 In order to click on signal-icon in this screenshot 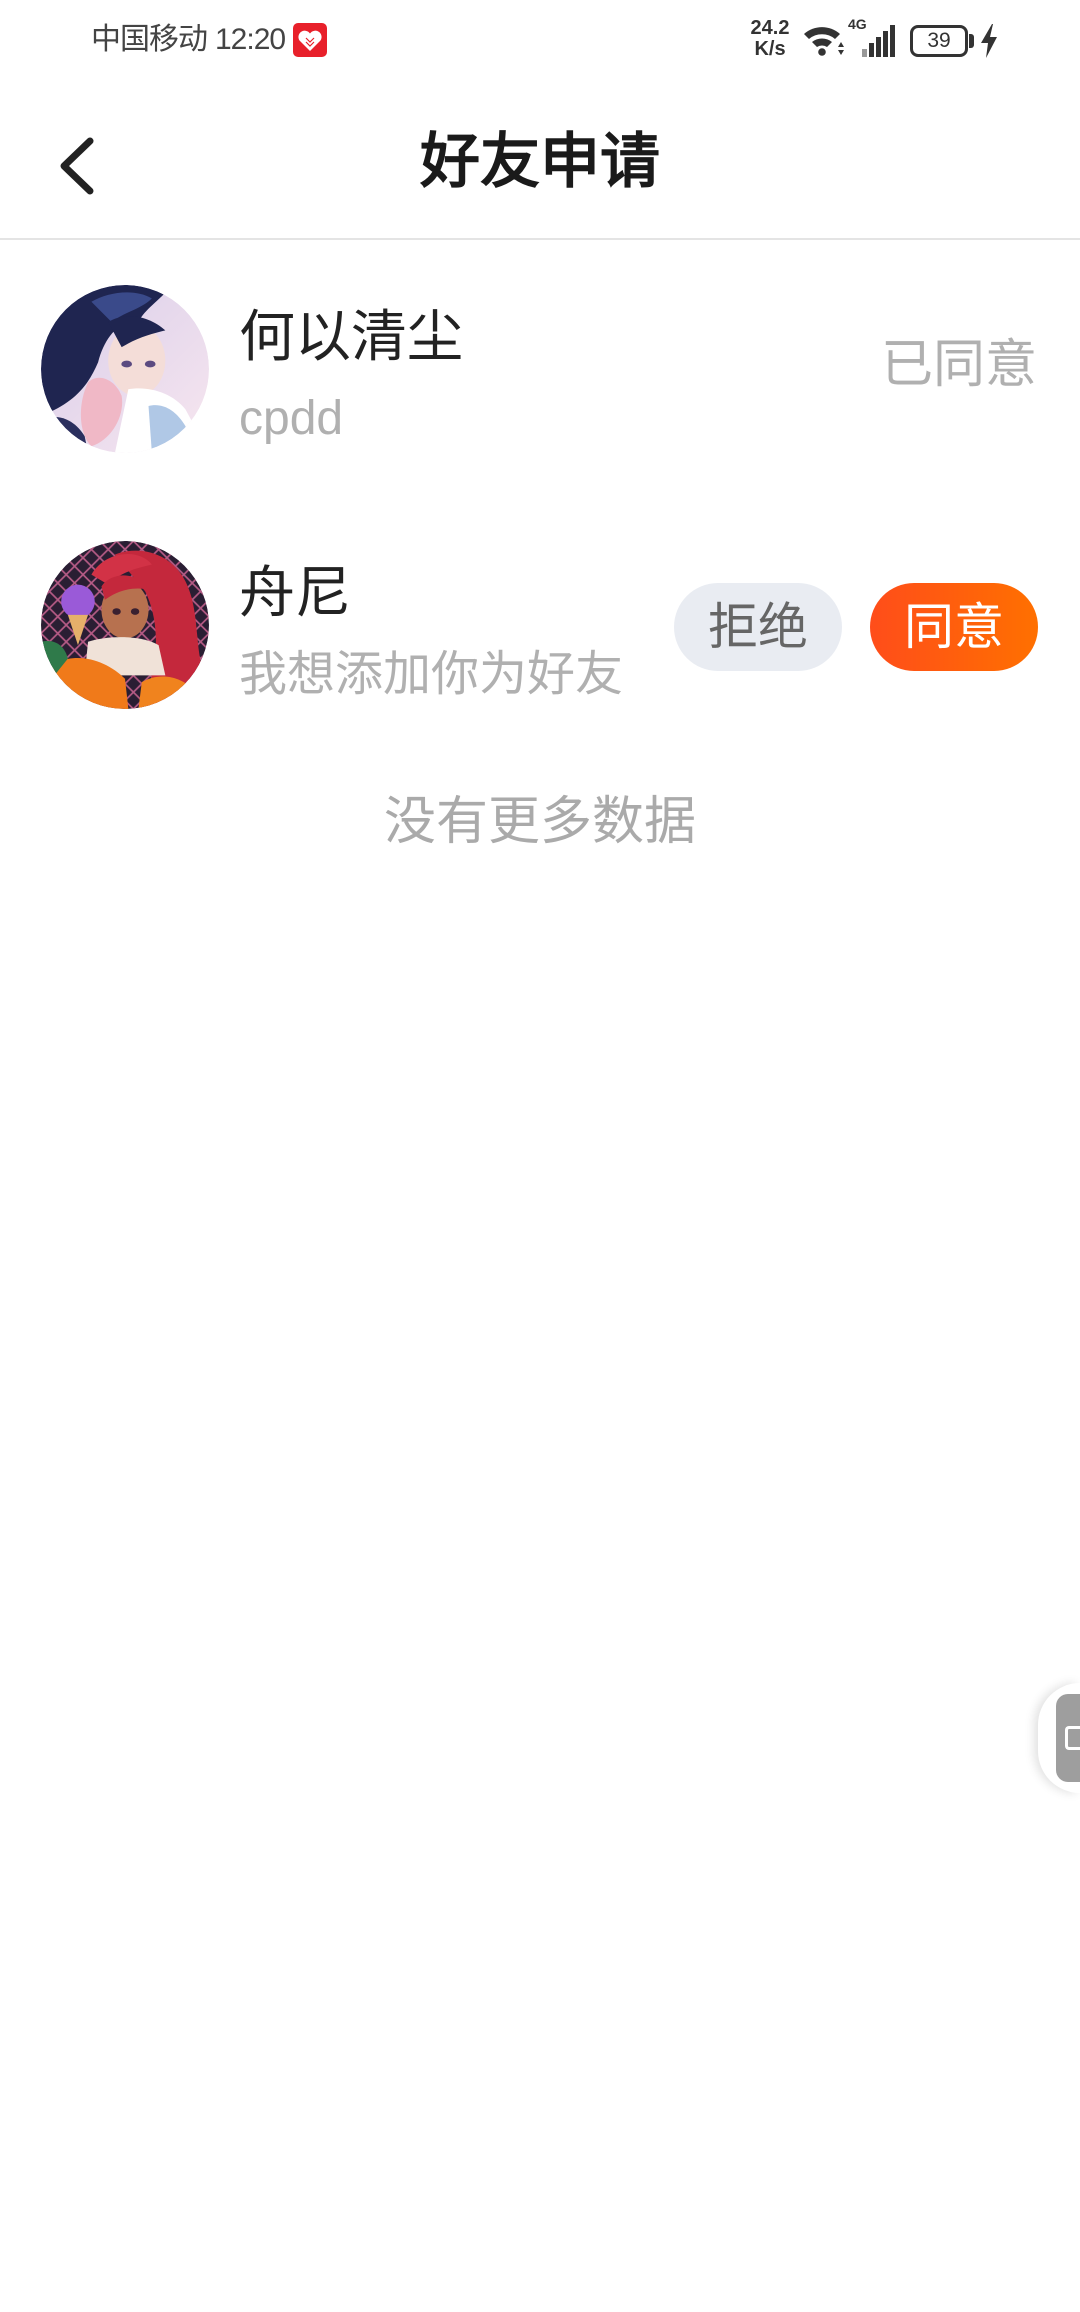, I will do `click(878, 41)`.